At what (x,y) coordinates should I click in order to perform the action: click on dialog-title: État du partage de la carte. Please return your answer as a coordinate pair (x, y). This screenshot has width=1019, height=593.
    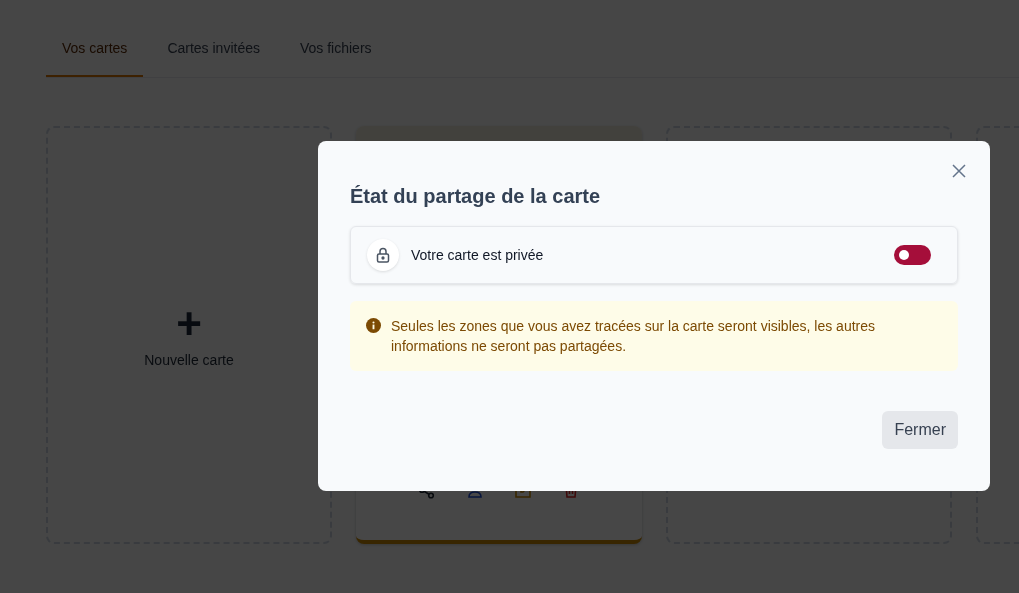
    Looking at the image, I should click on (476, 196).